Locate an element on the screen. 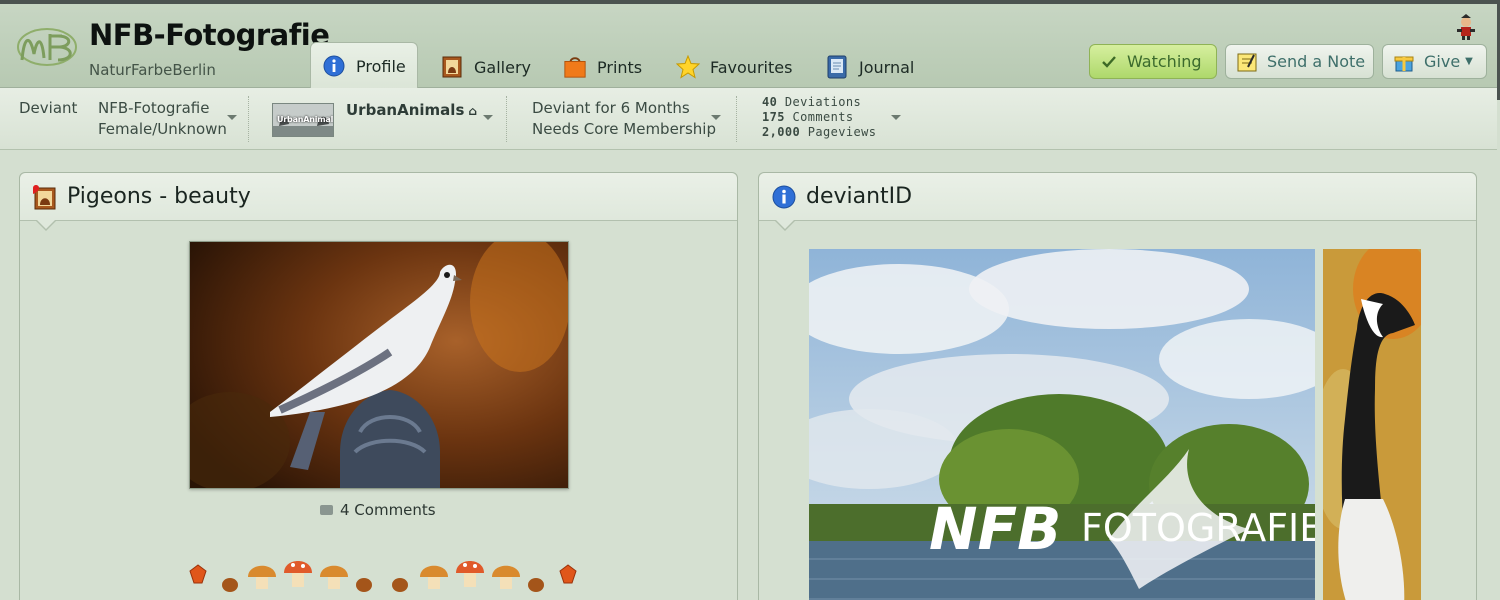 This screenshot has width=1500, height=600. stat-comments: 175 Comments is located at coordinates (819, 117).